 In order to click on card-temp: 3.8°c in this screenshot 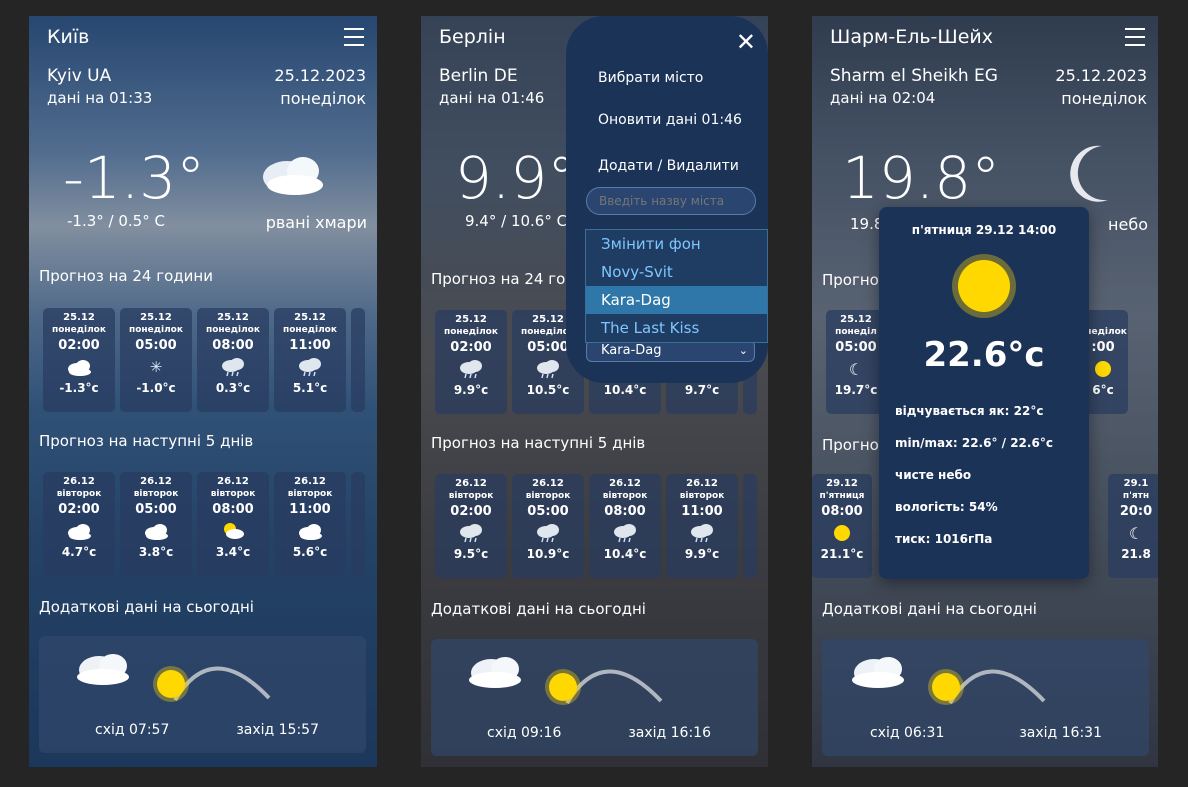, I will do `click(156, 552)`.